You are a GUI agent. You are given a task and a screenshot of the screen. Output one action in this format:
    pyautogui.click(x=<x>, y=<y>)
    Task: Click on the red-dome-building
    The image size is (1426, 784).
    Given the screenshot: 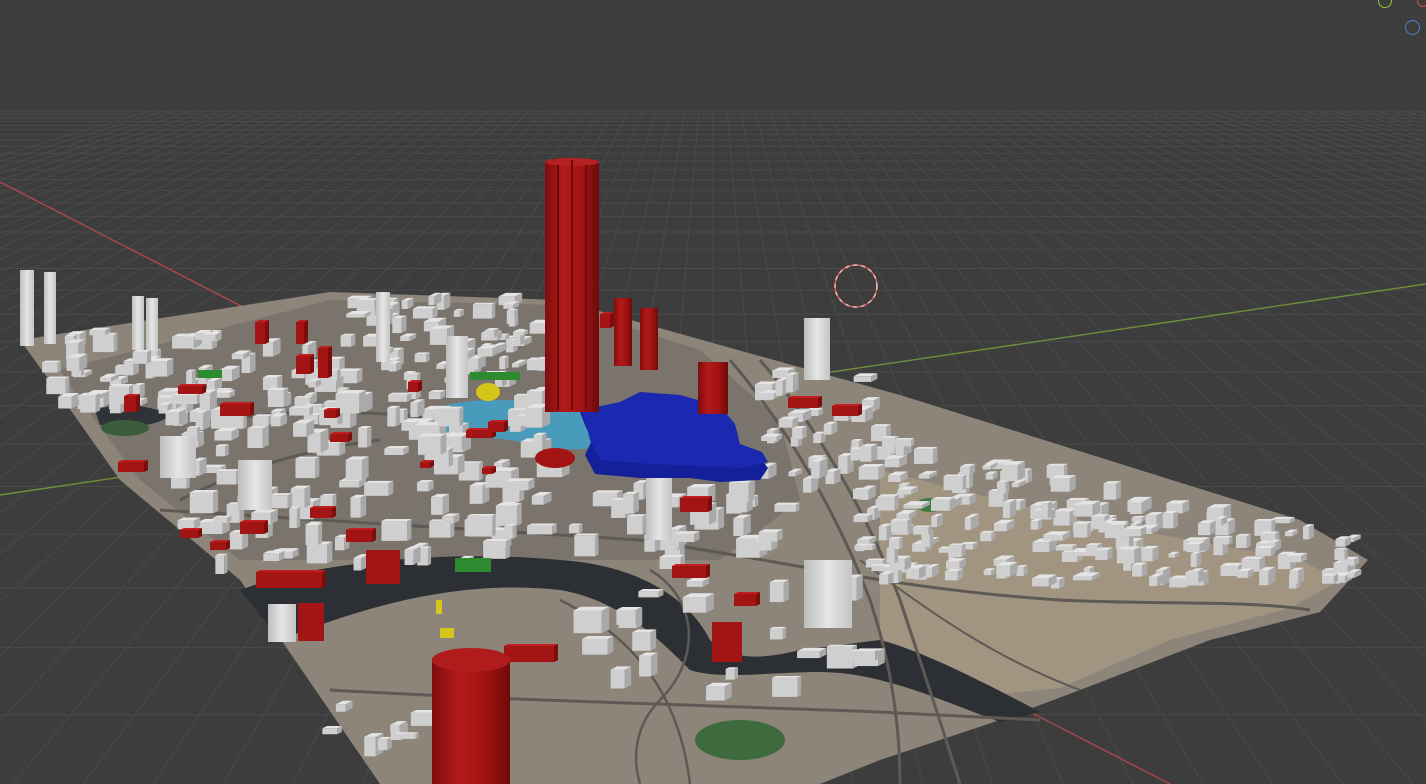 What is the action you would take?
    pyautogui.click(x=555, y=458)
    